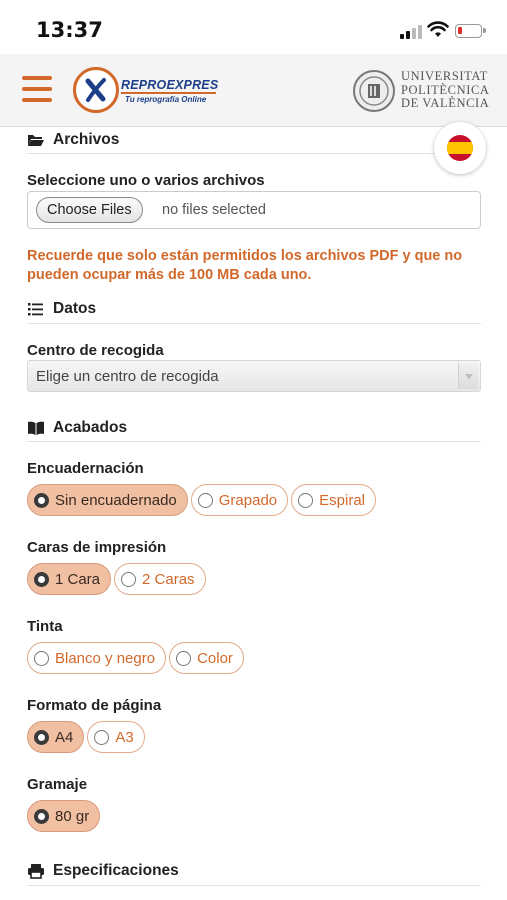  I want to click on radio-a3: A3, so click(116, 737).